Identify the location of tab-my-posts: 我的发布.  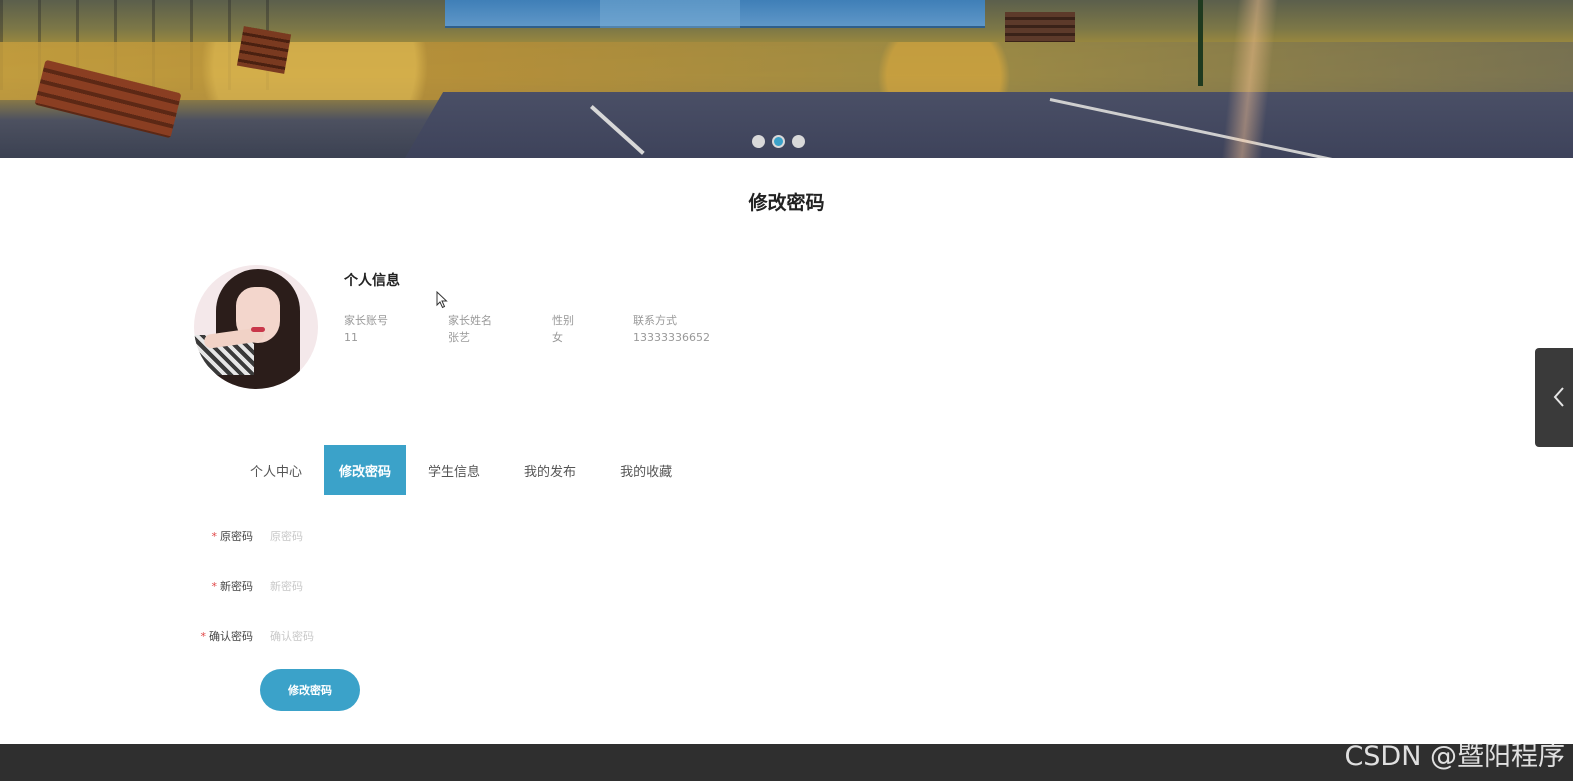
(550, 470).